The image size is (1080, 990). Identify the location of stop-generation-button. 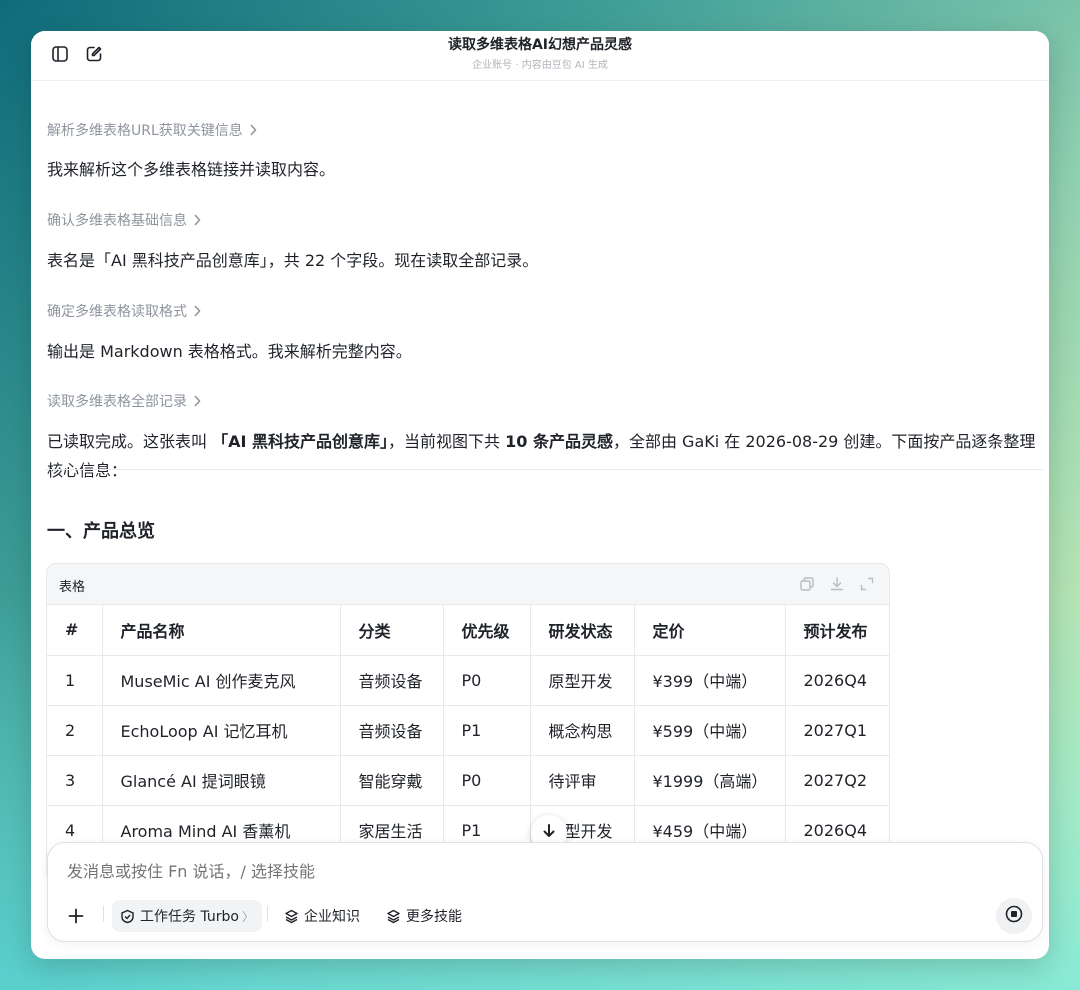
(1014, 916).